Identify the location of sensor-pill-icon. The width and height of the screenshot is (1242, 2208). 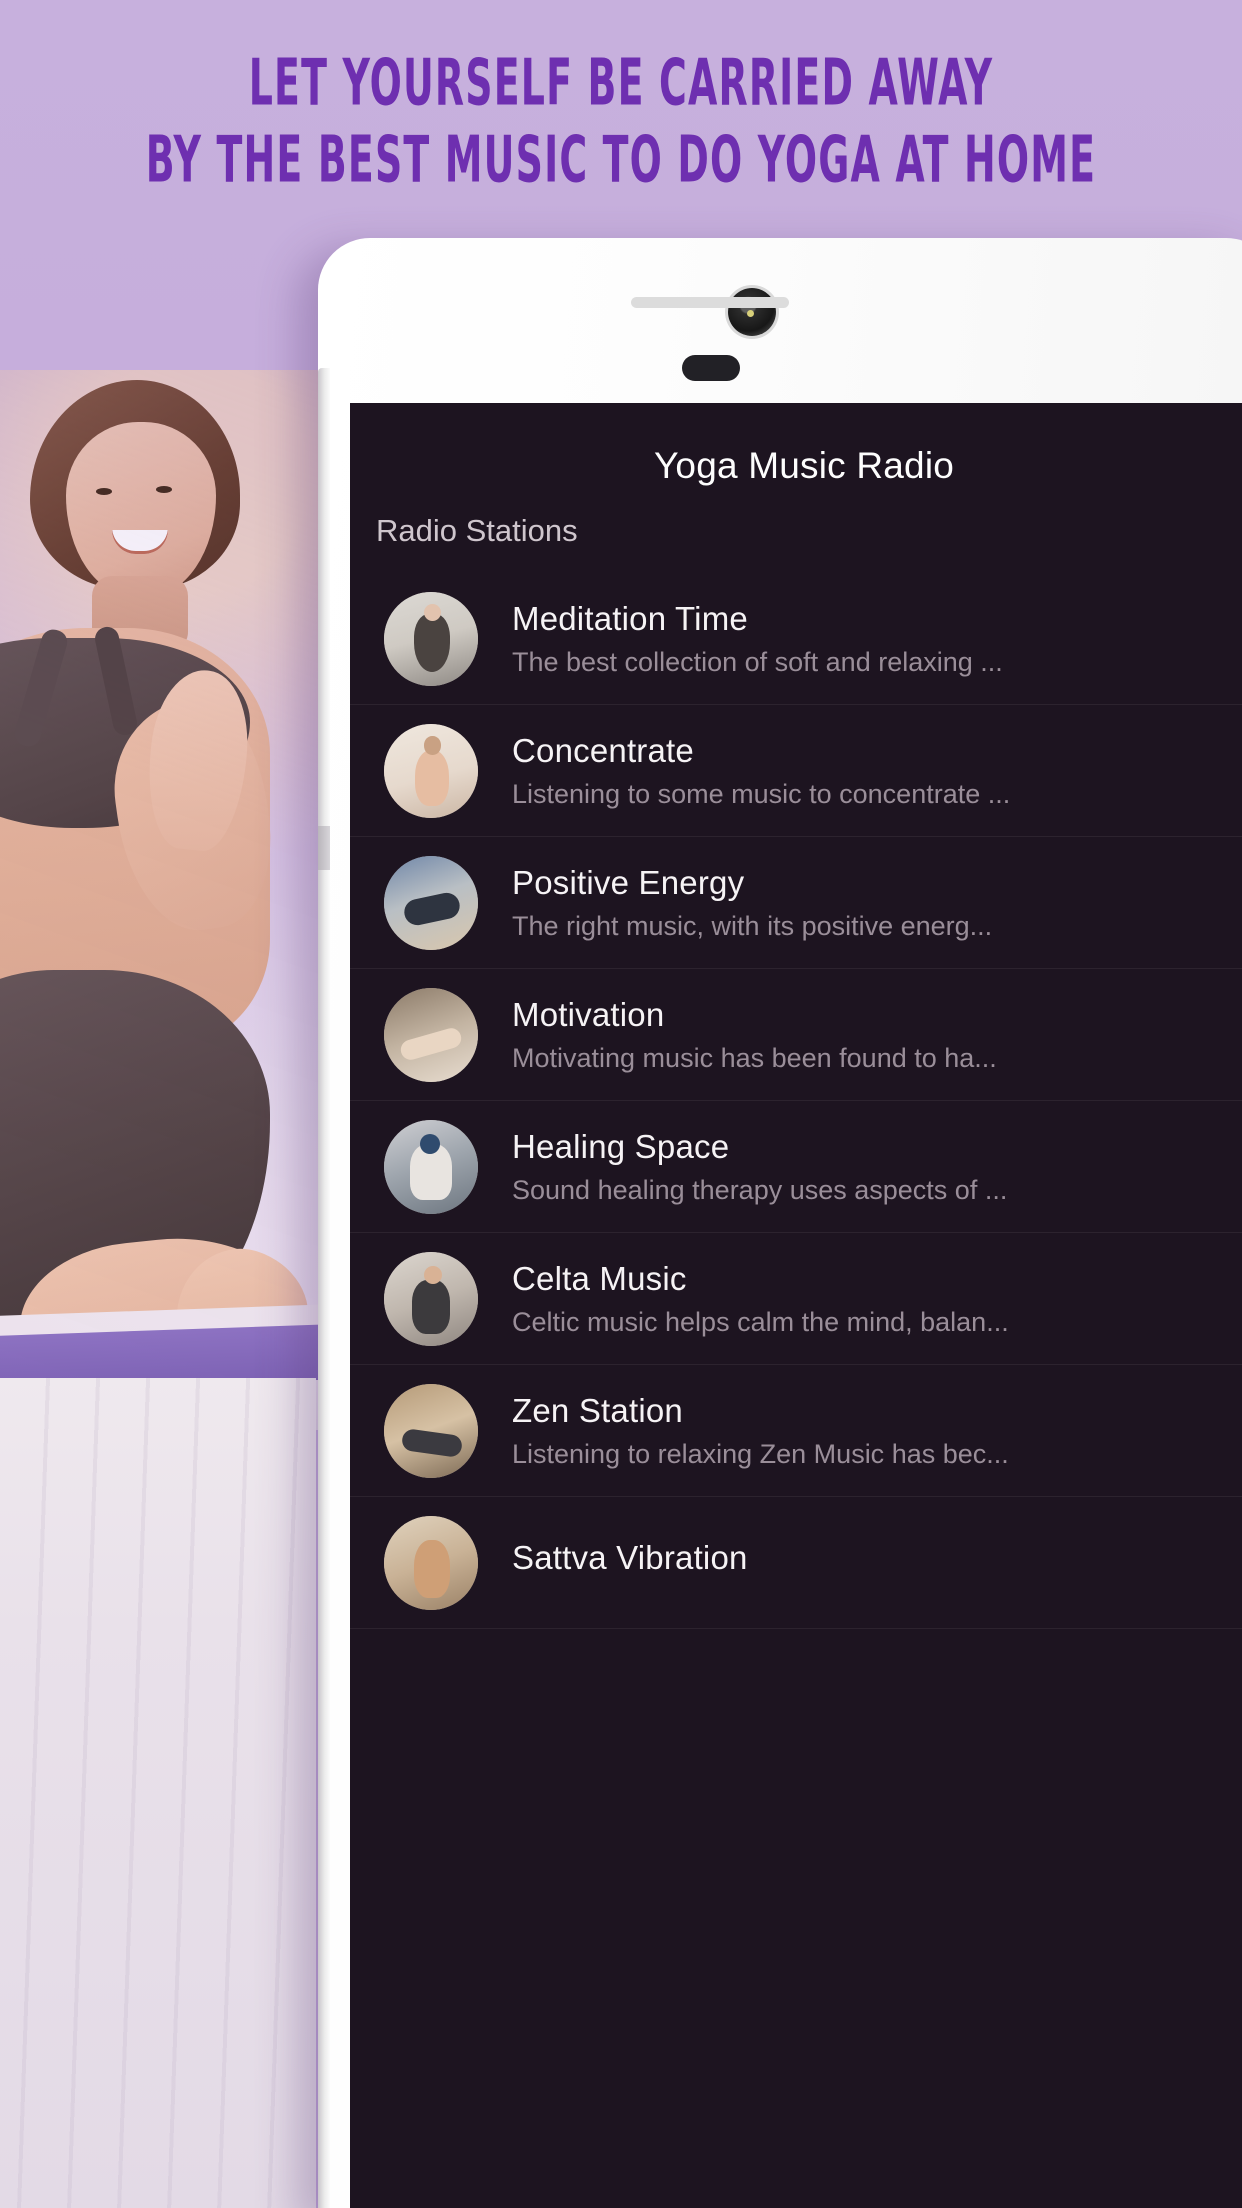
(711, 368).